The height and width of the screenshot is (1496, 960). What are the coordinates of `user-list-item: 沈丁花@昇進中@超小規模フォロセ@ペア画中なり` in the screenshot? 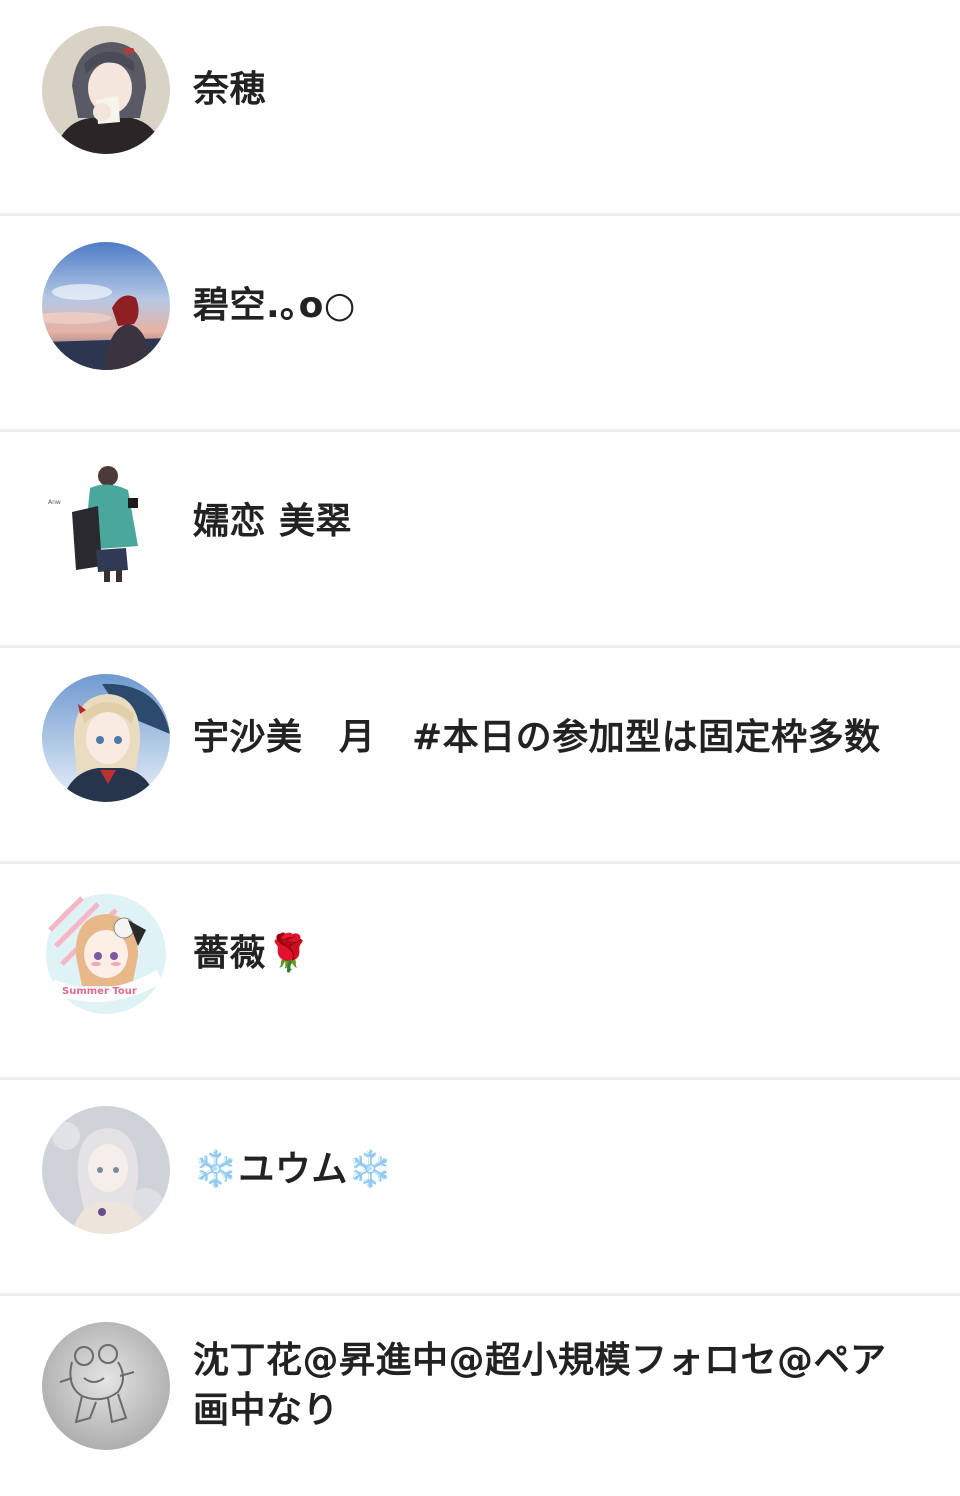 It's located at (480, 1396).